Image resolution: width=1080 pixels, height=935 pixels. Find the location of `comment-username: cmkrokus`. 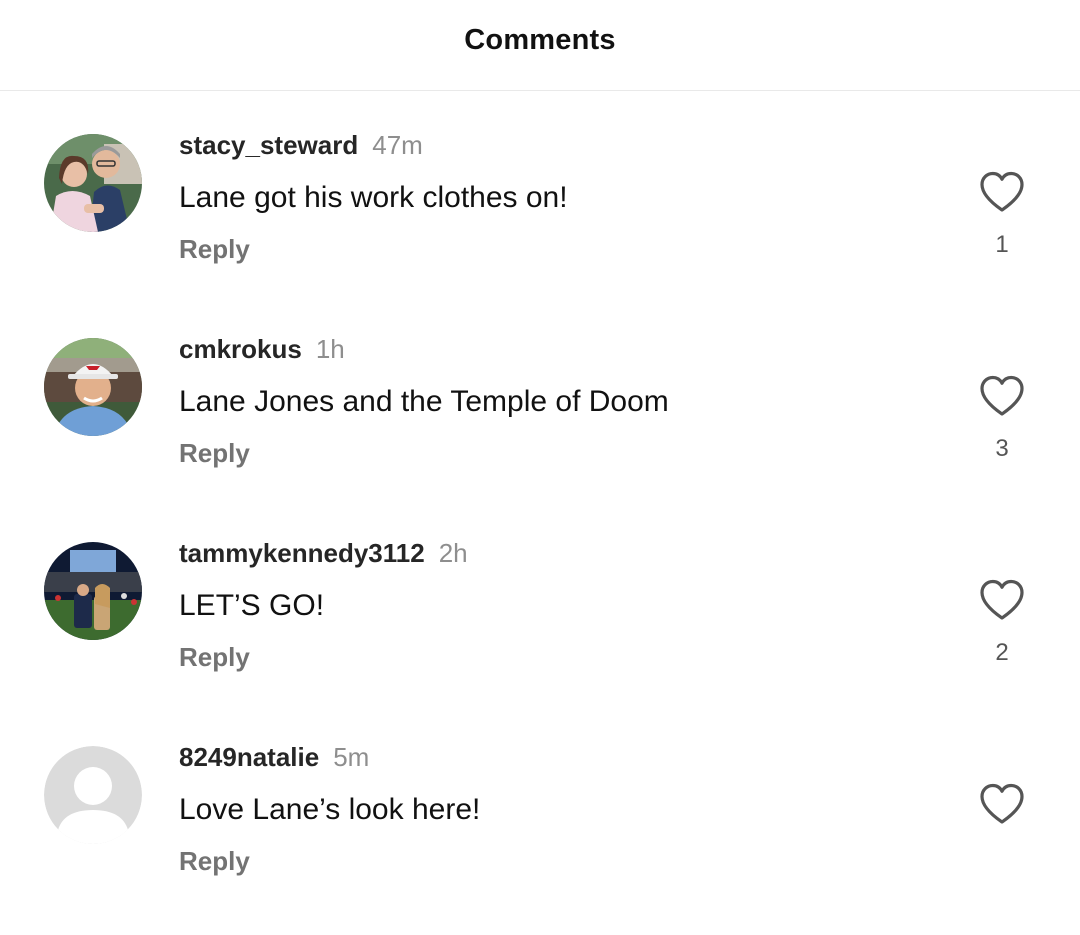

comment-username: cmkrokus is located at coordinates (240, 349).